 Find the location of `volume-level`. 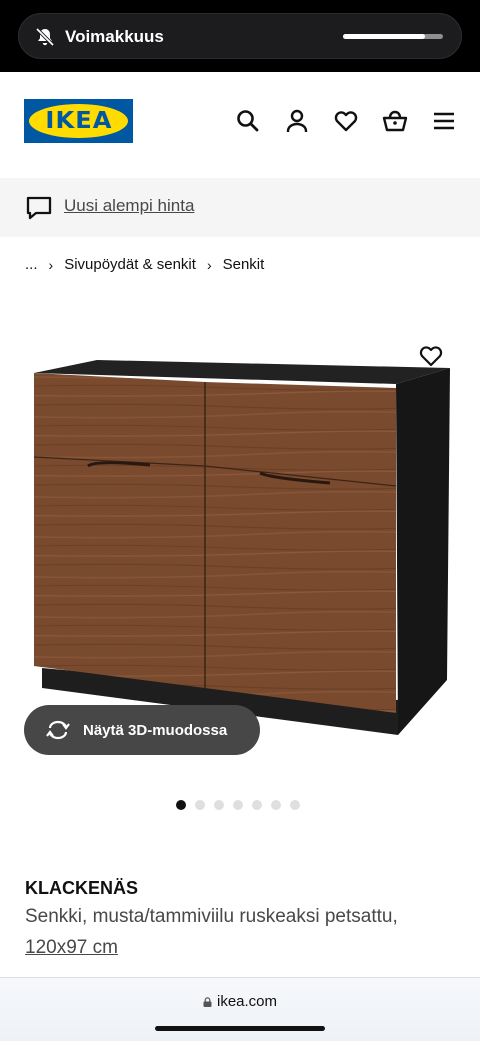

volume-level is located at coordinates (384, 36).